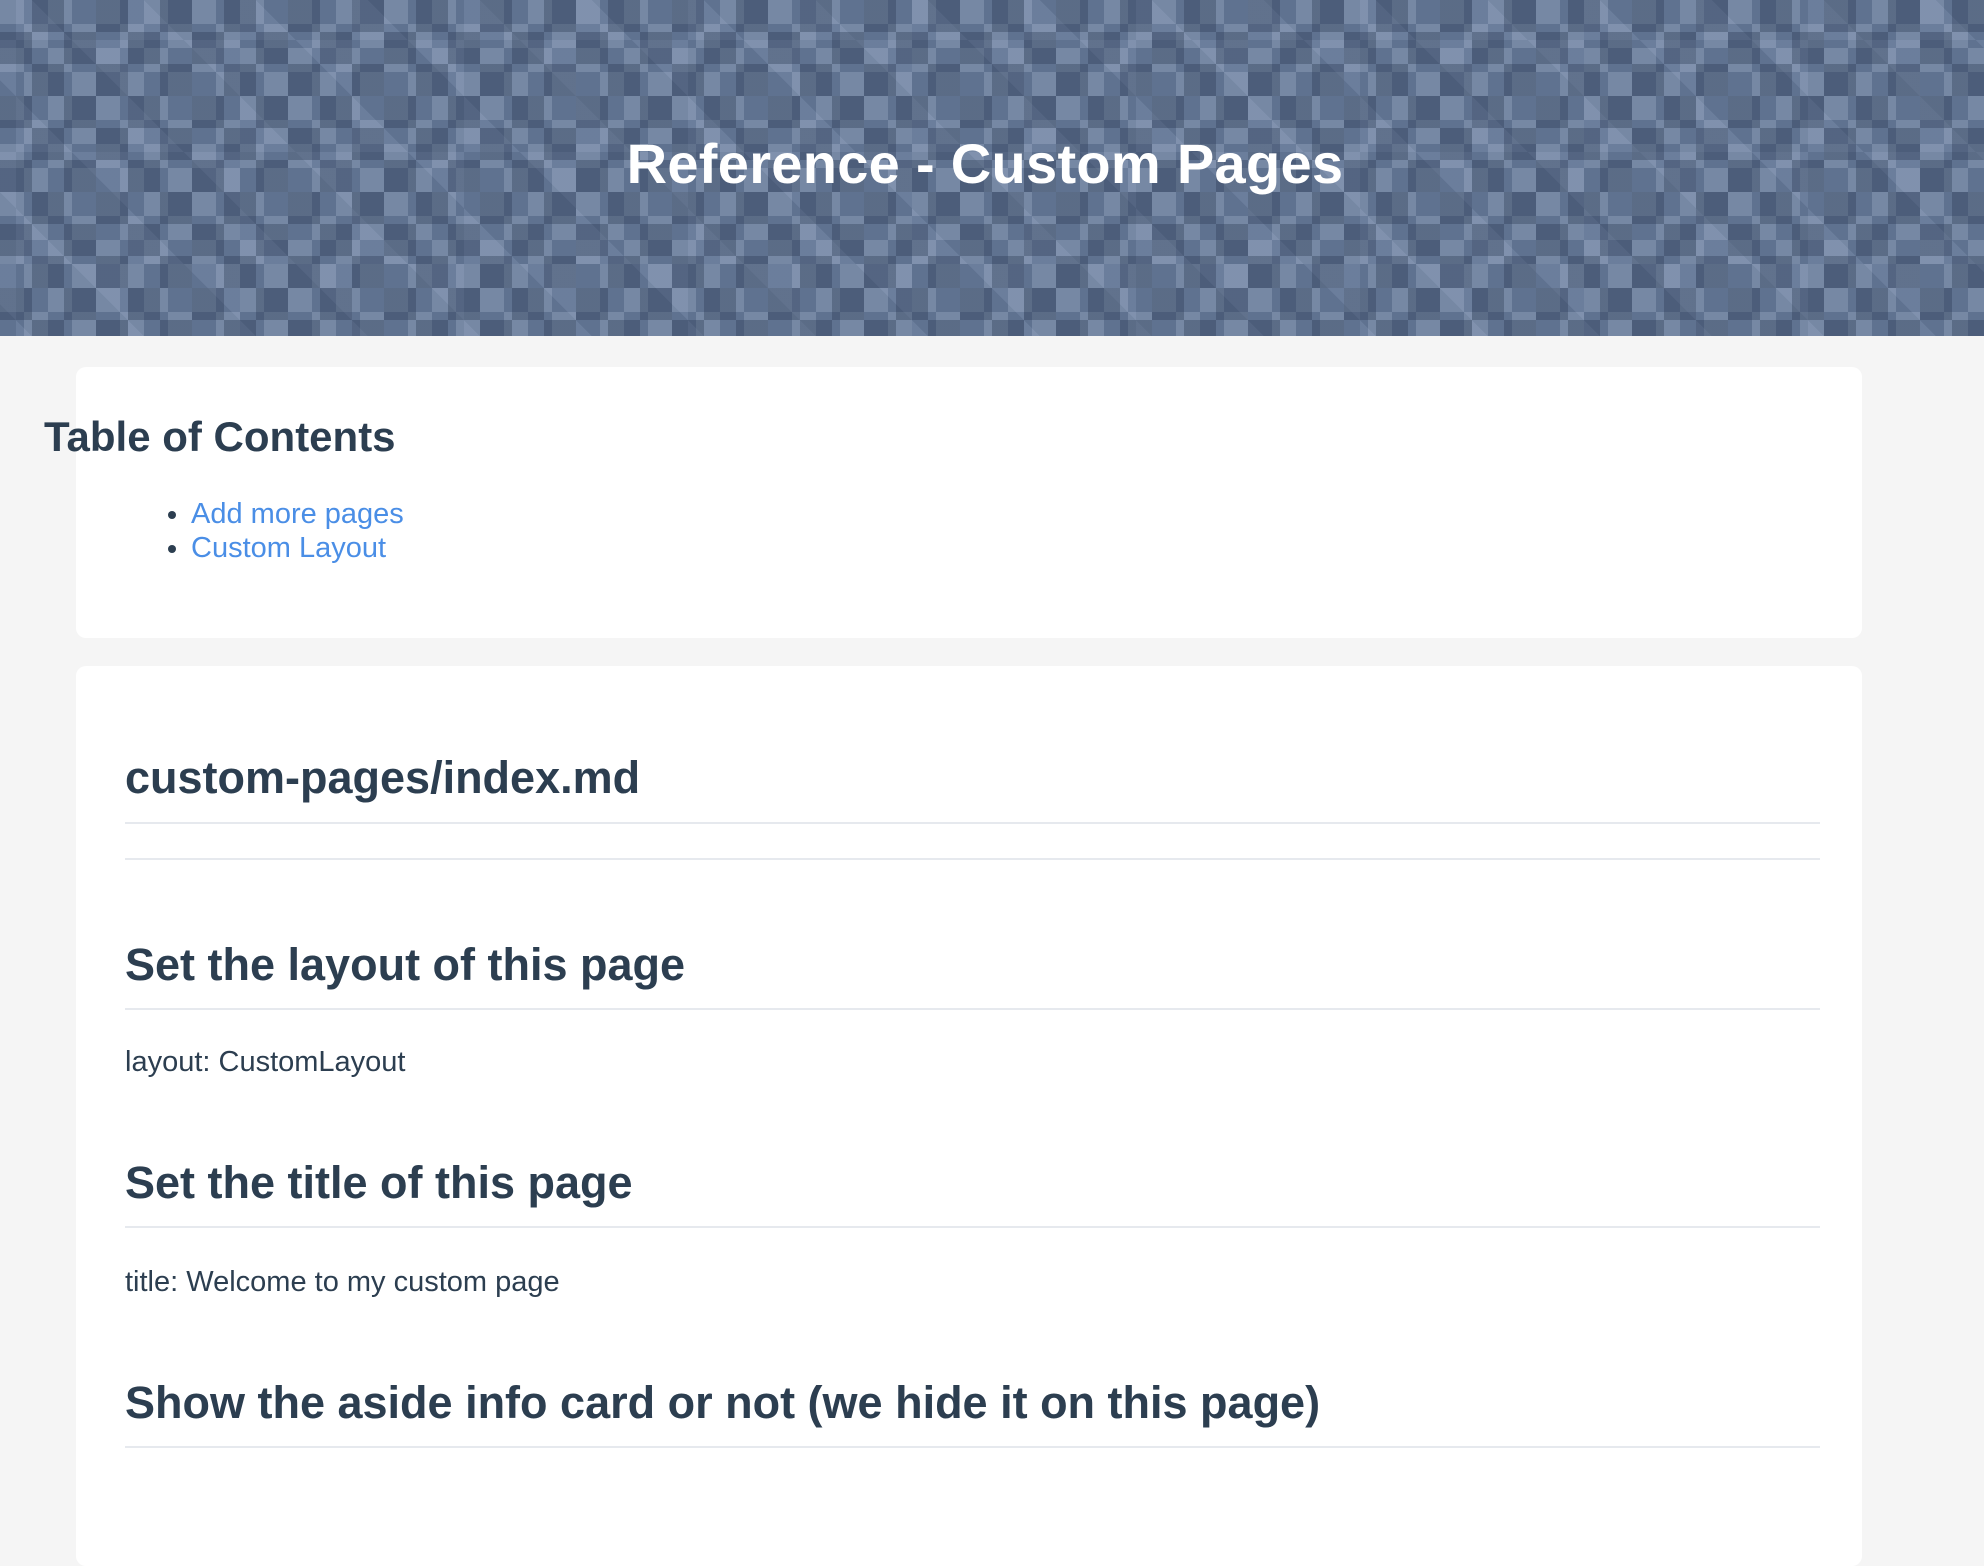  I want to click on toc-list-item: Custom Layout, so click(297, 548).